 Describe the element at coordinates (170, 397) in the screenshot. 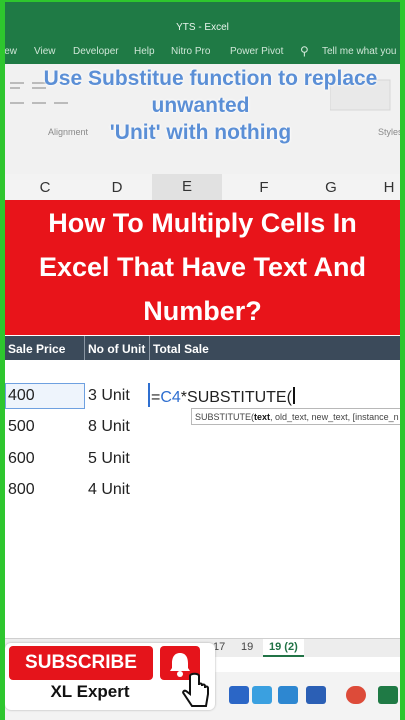

I see `formula-ref-c4: C4` at that location.